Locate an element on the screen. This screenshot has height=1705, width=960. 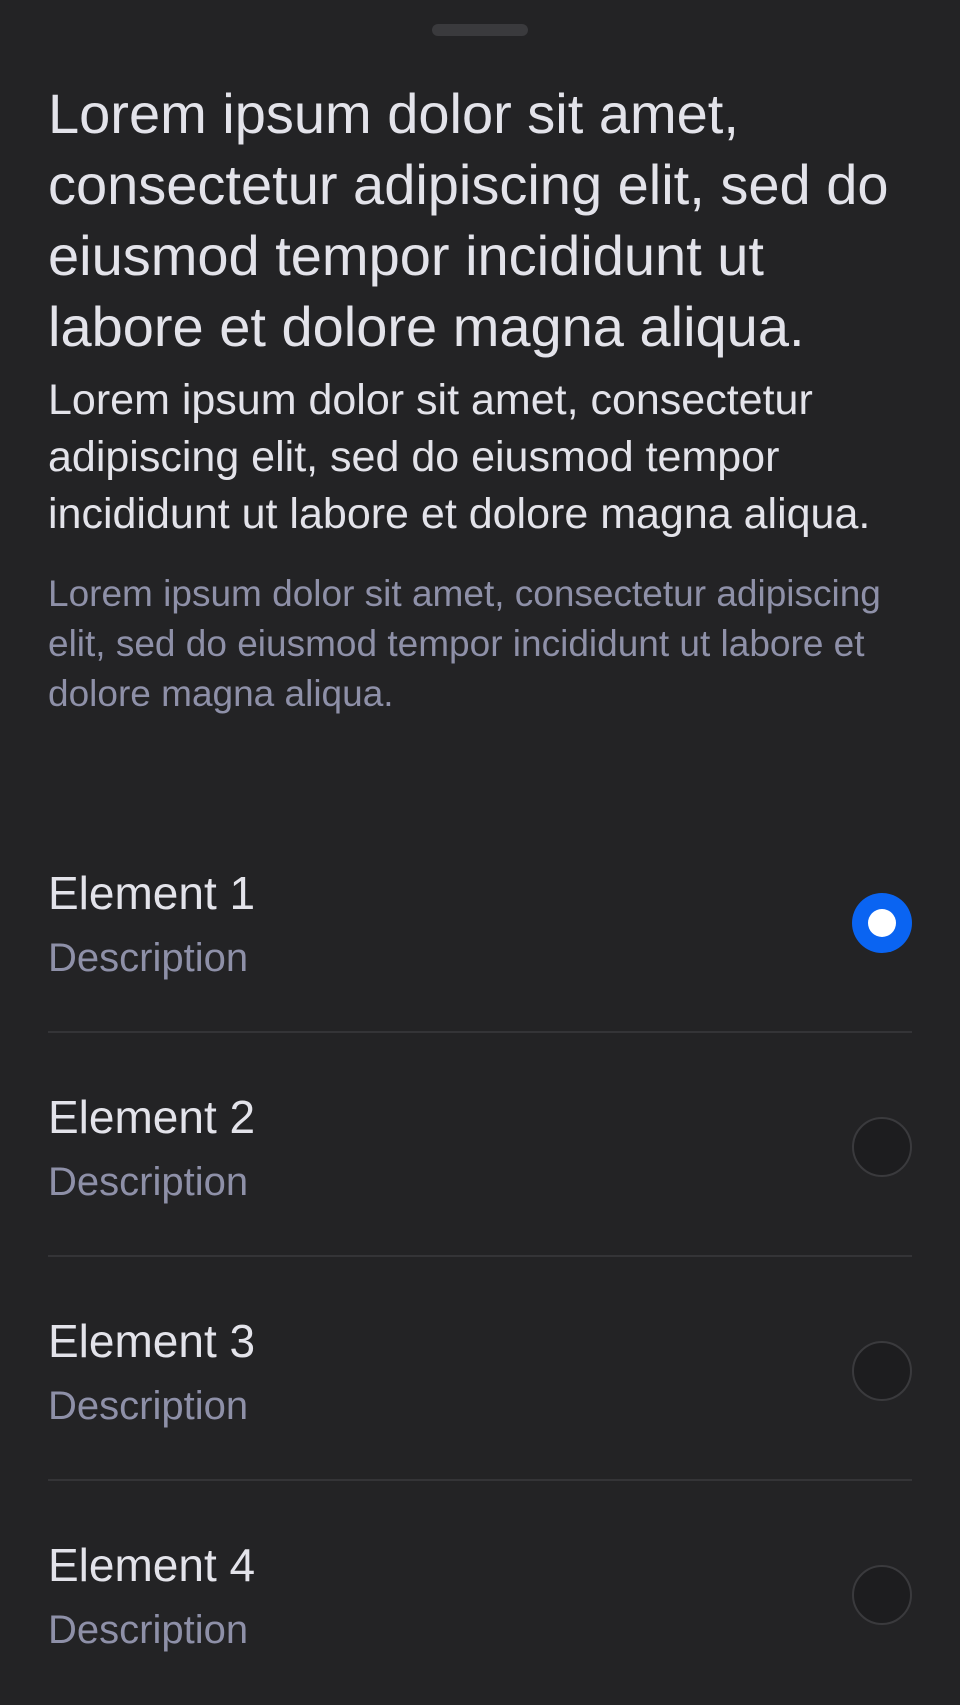
radio-button-selected is located at coordinates (882, 923).